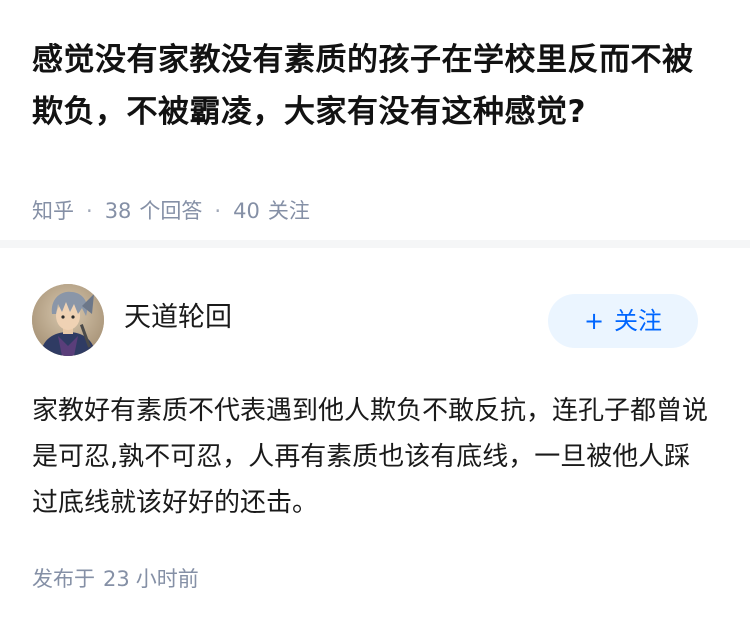 This screenshot has width=750, height=630. What do you see at coordinates (178, 318) in the screenshot?
I see `author-name: 天道轮回` at bounding box center [178, 318].